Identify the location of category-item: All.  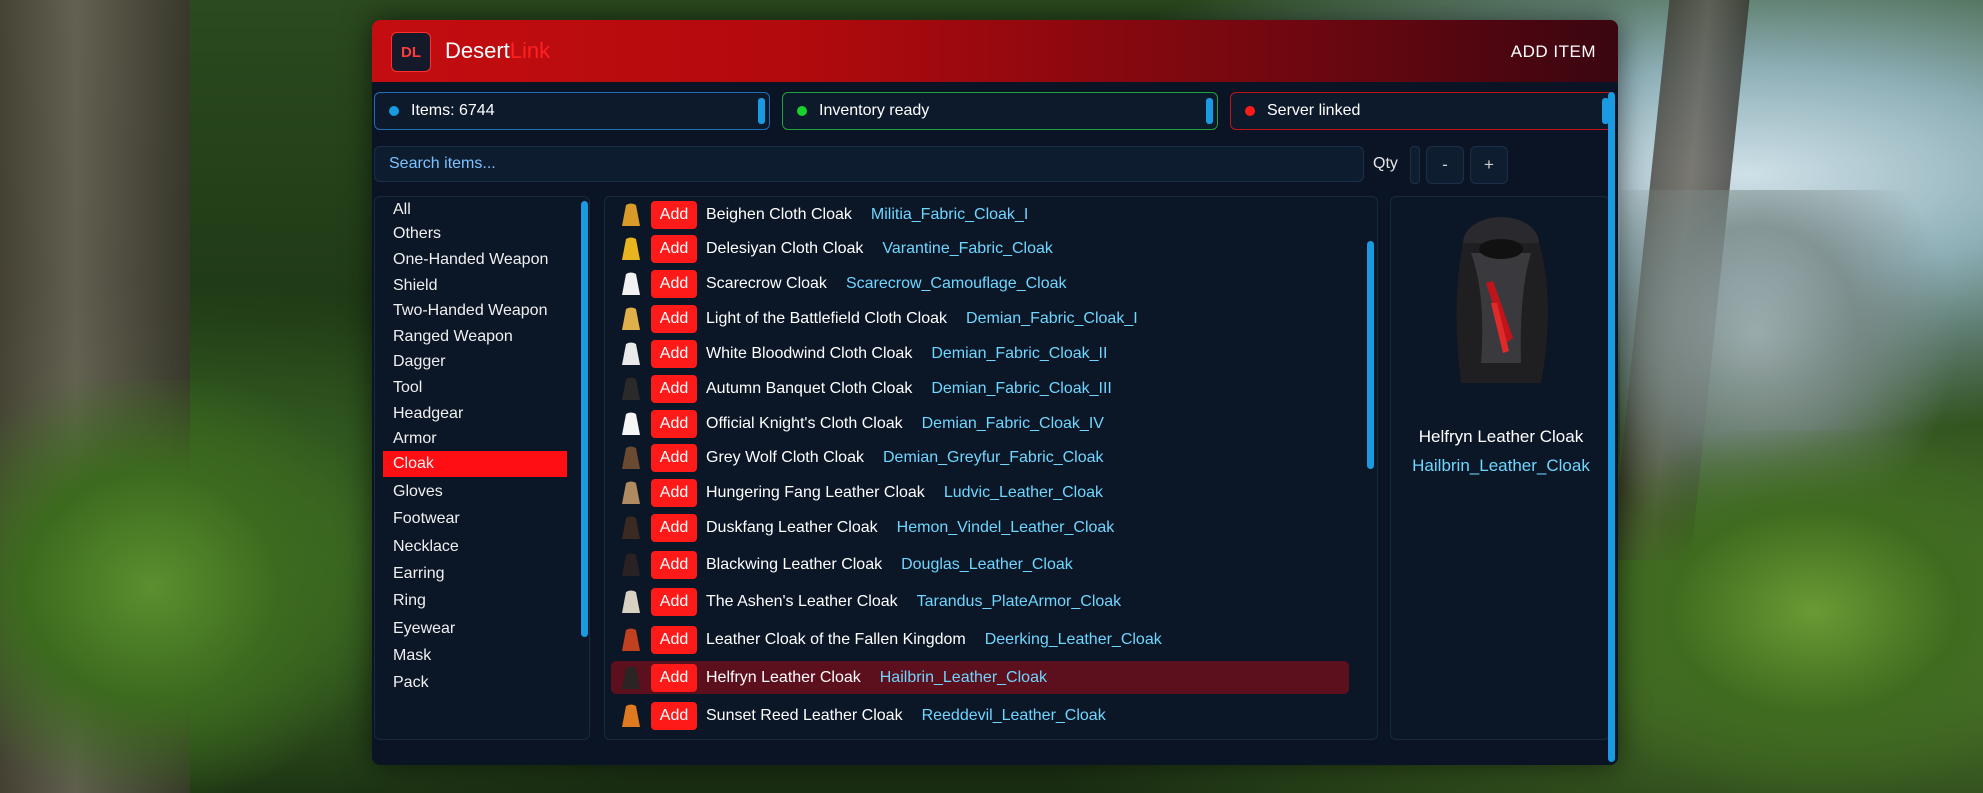
(475, 210).